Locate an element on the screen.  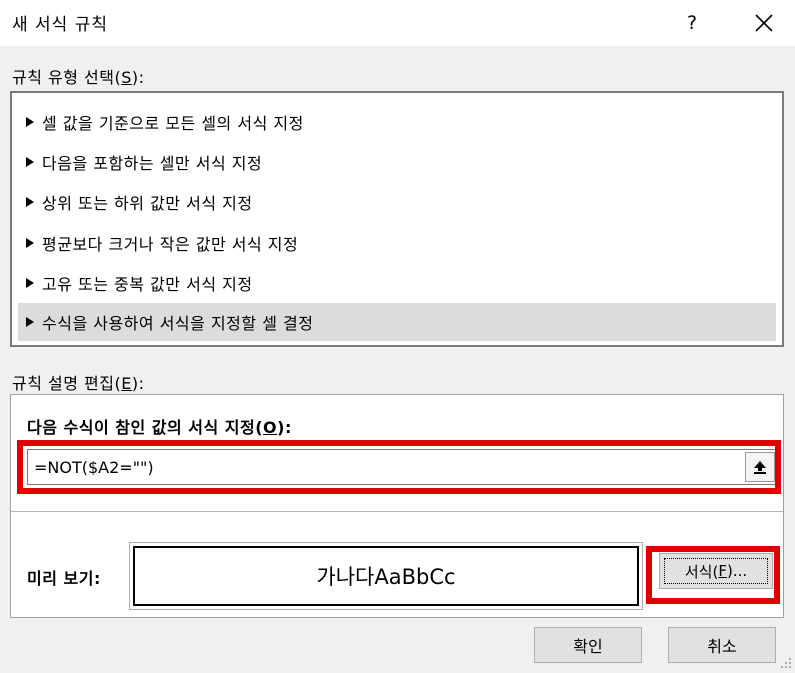
cancel-button: 취소 is located at coordinates (722, 645).